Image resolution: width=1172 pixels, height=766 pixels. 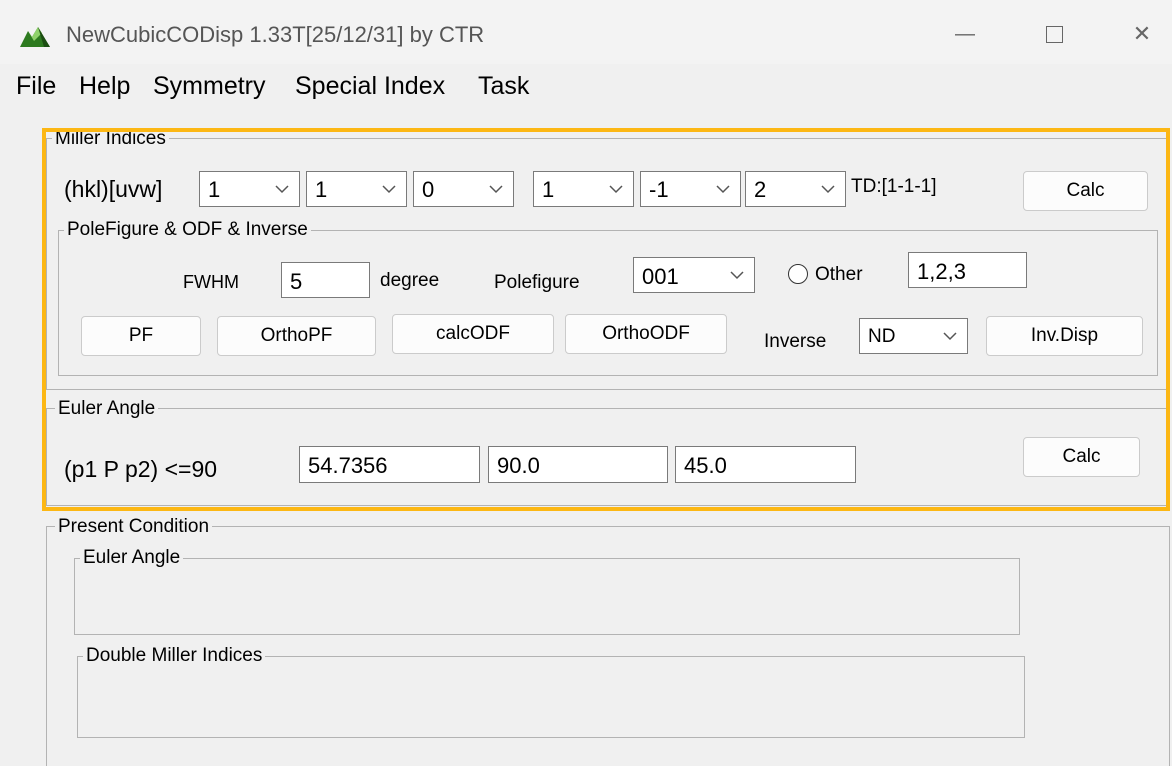 I want to click on inverse-select: ND, so click(x=913, y=336).